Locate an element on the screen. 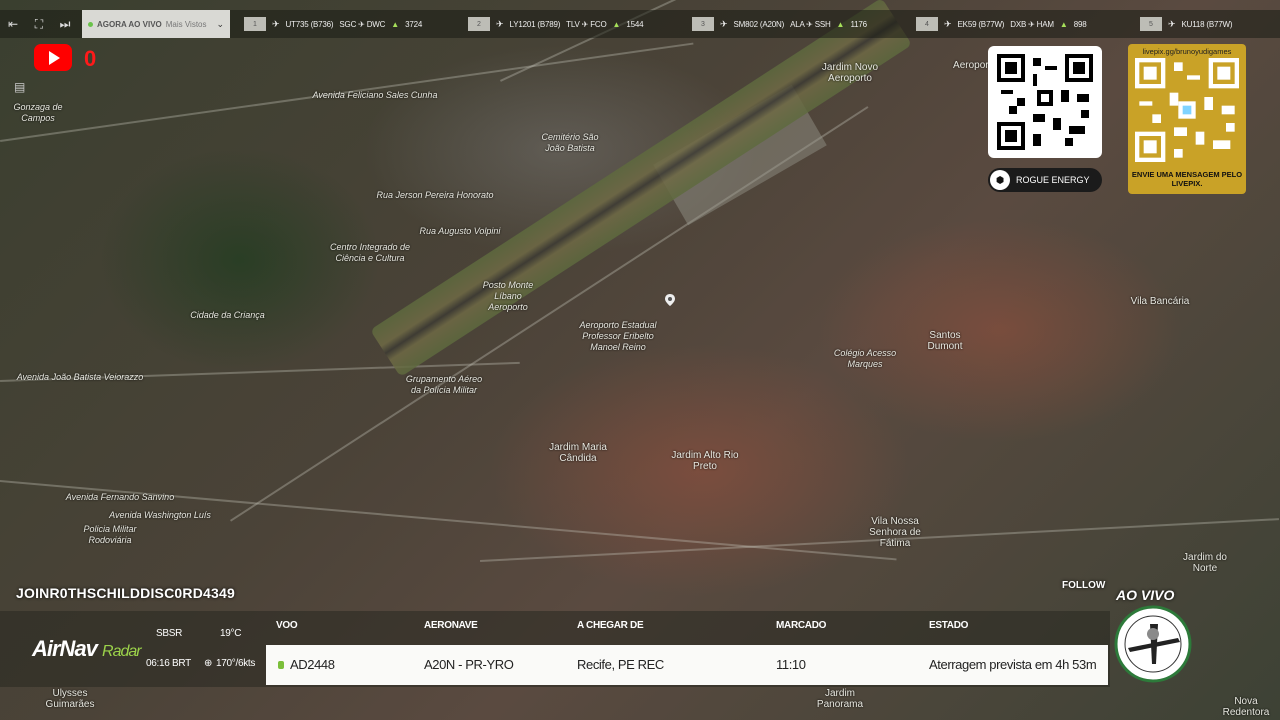  header-flight: VOO is located at coordinates (287, 625).